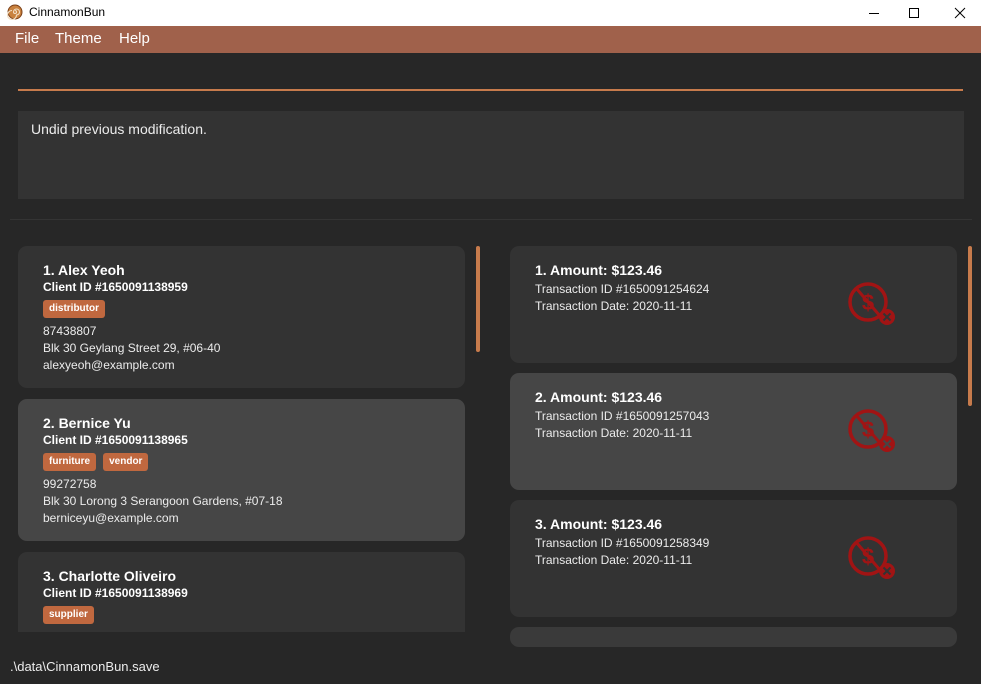 This screenshot has height=684, width=981. I want to click on client-tag: distributor, so click(74, 309).